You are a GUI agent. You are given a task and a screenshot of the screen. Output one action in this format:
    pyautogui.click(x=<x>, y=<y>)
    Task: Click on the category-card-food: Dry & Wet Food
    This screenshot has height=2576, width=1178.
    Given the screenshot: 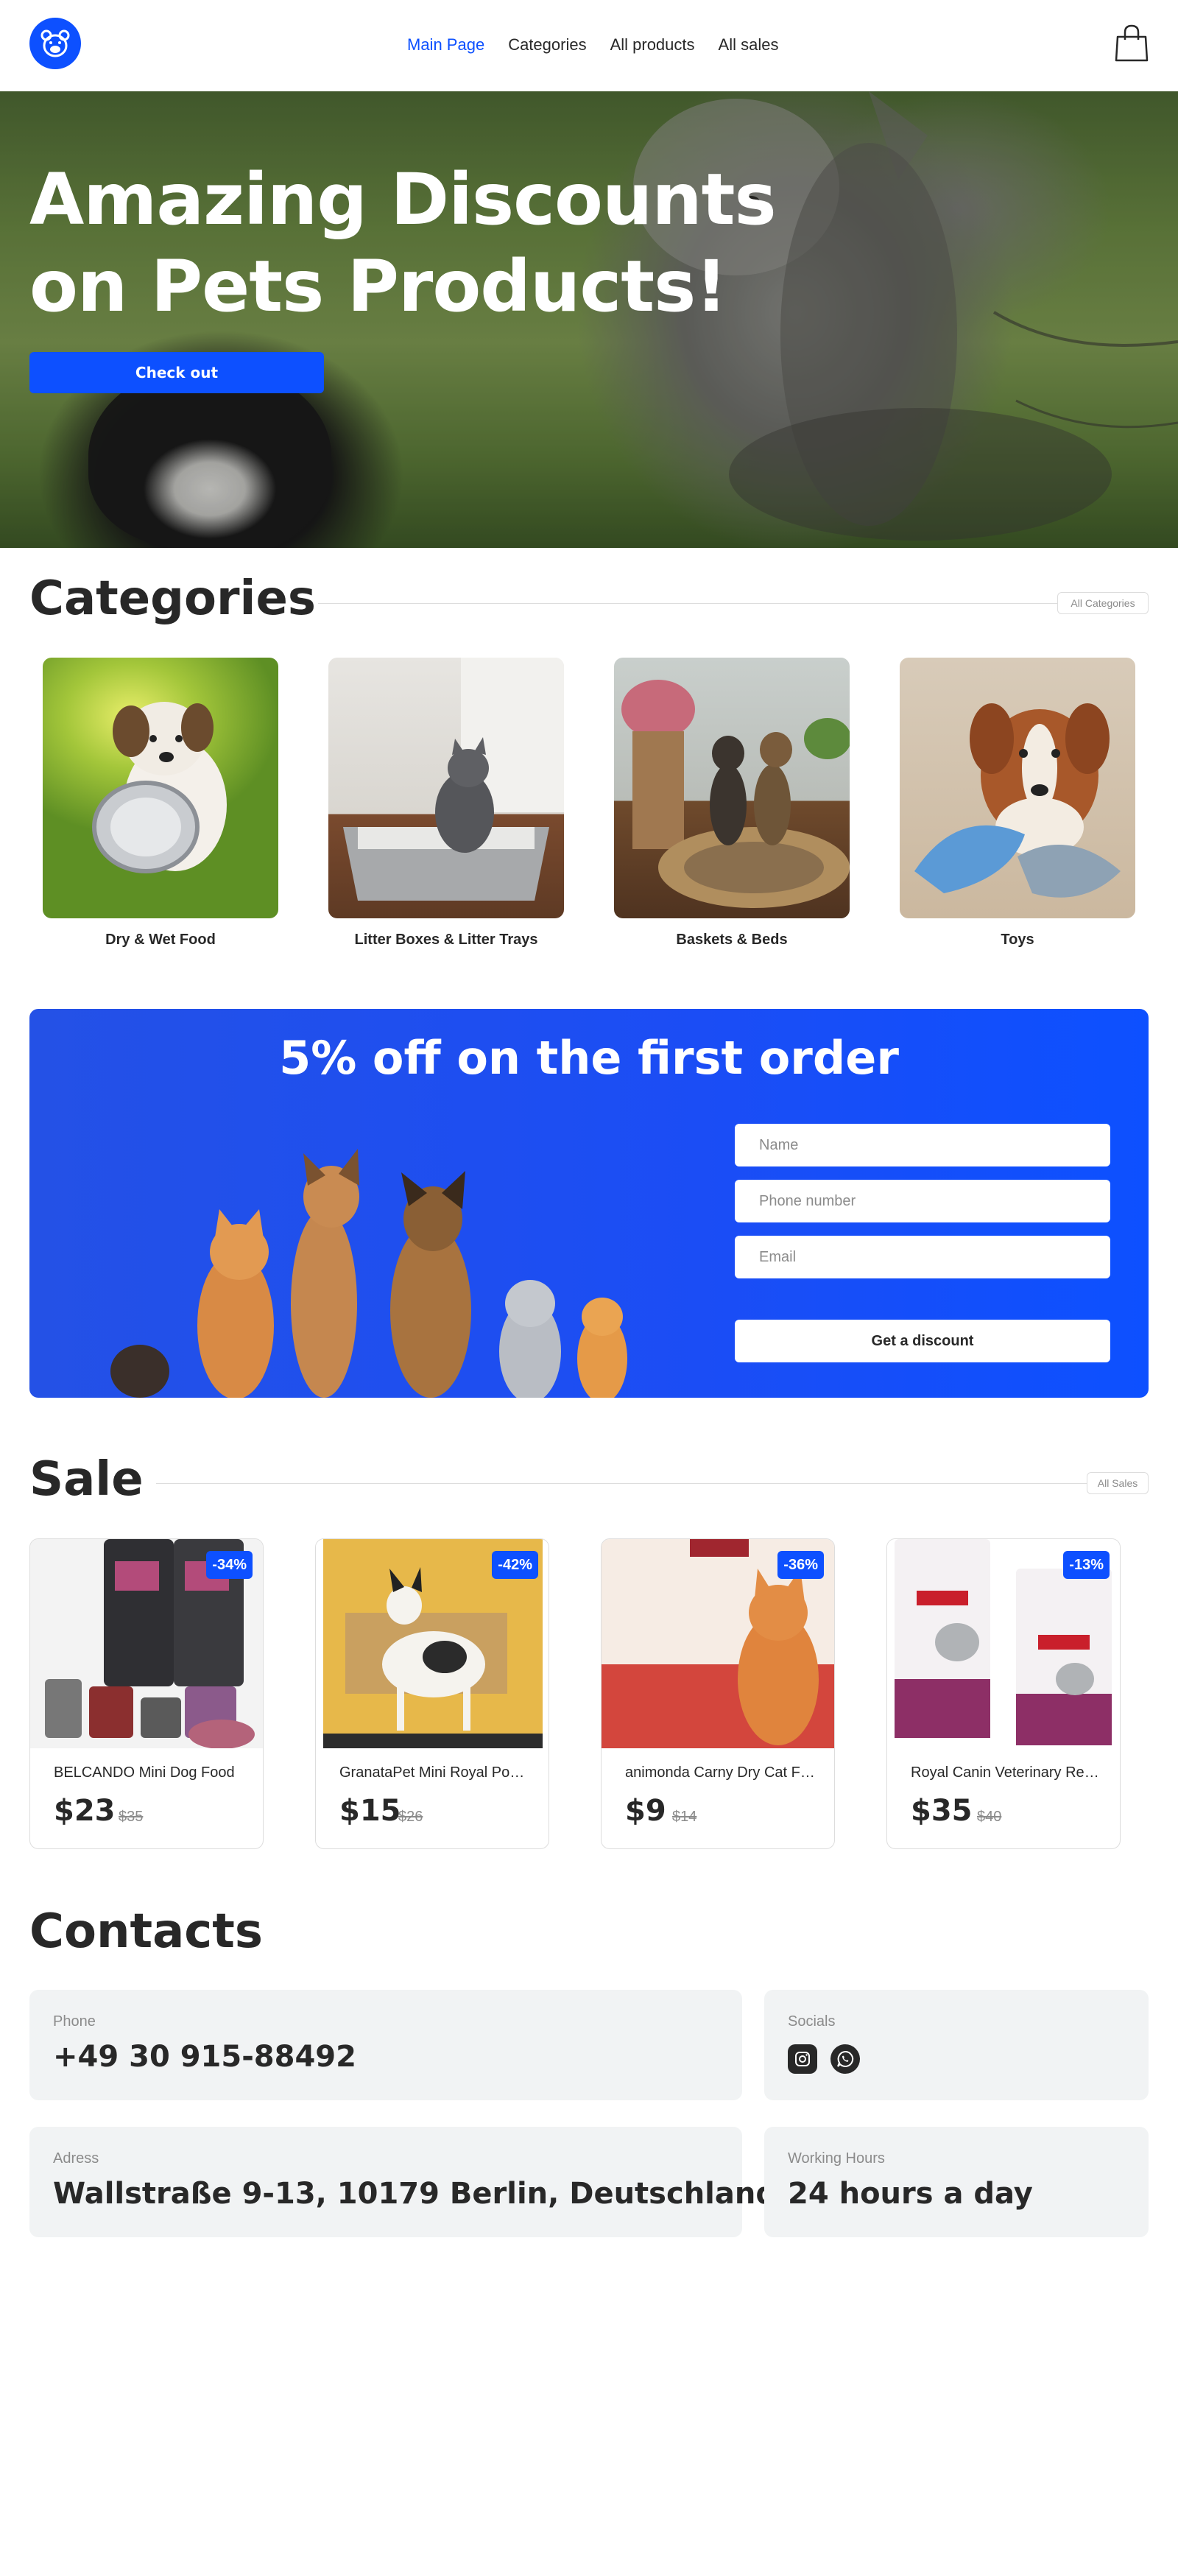 What is the action you would take?
    pyautogui.click(x=160, y=803)
    